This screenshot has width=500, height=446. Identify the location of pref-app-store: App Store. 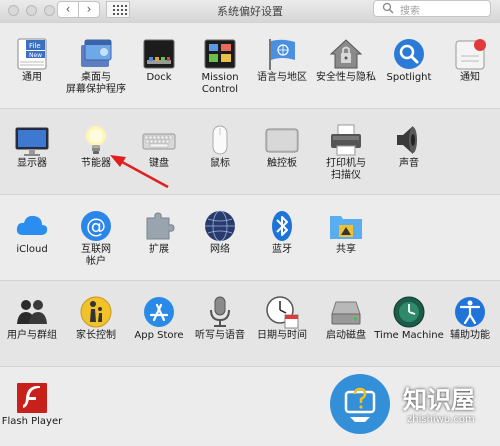
(159, 320).